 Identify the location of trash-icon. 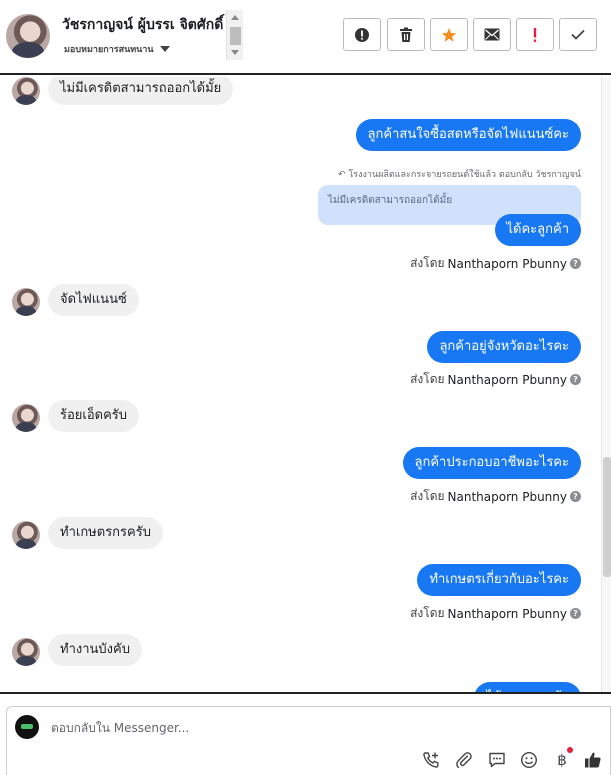
(406, 34).